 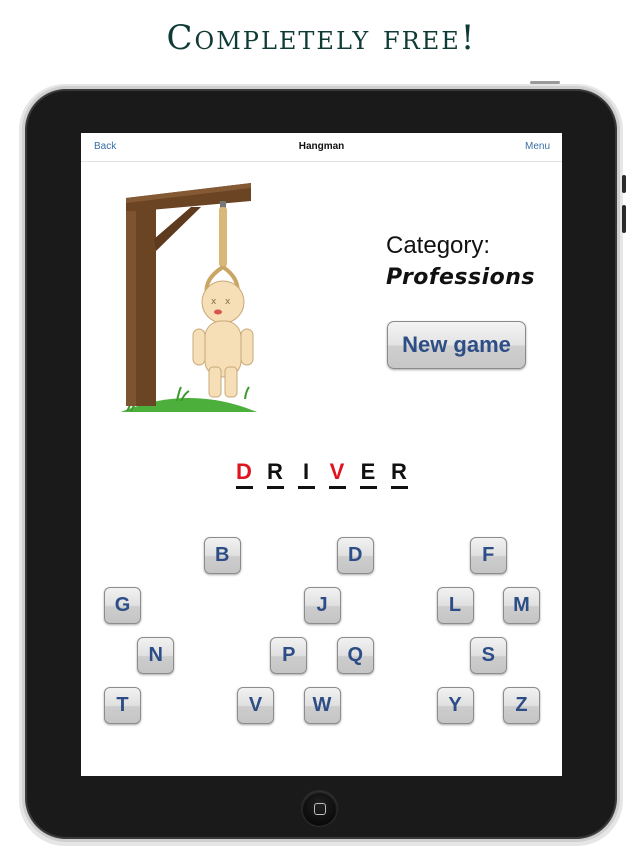 What do you see at coordinates (488, 655) in the screenshot?
I see `letter-key-s: S` at bounding box center [488, 655].